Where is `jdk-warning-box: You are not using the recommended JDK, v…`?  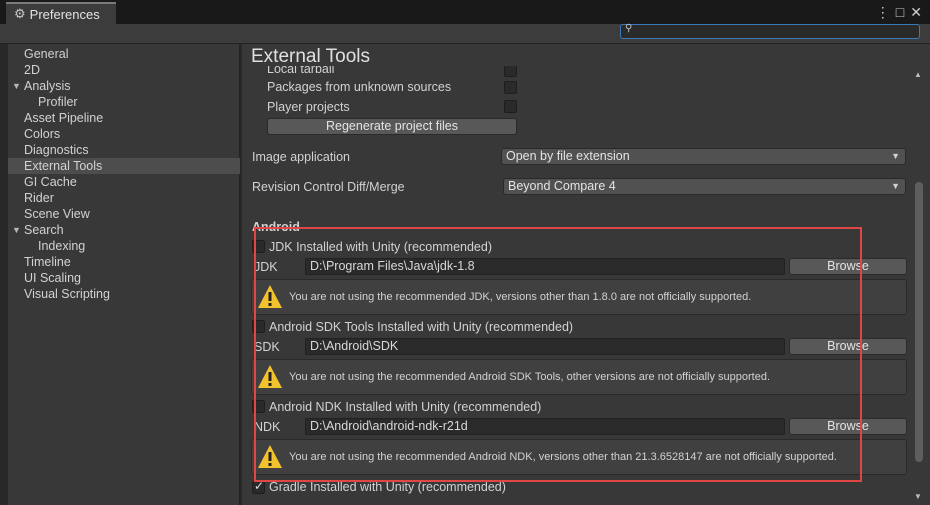
jdk-warning-box: You are not using the recommended JDK, v… is located at coordinates (579, 297).